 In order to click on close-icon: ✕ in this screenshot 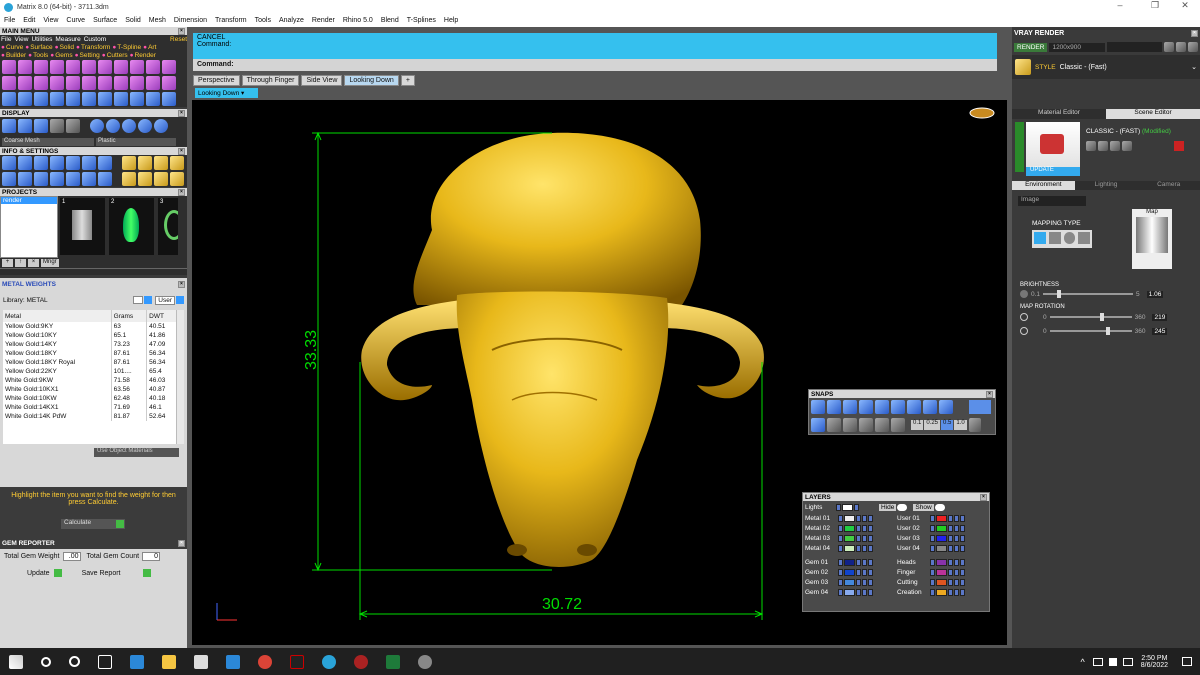, I will do `click(1185, 5)`.